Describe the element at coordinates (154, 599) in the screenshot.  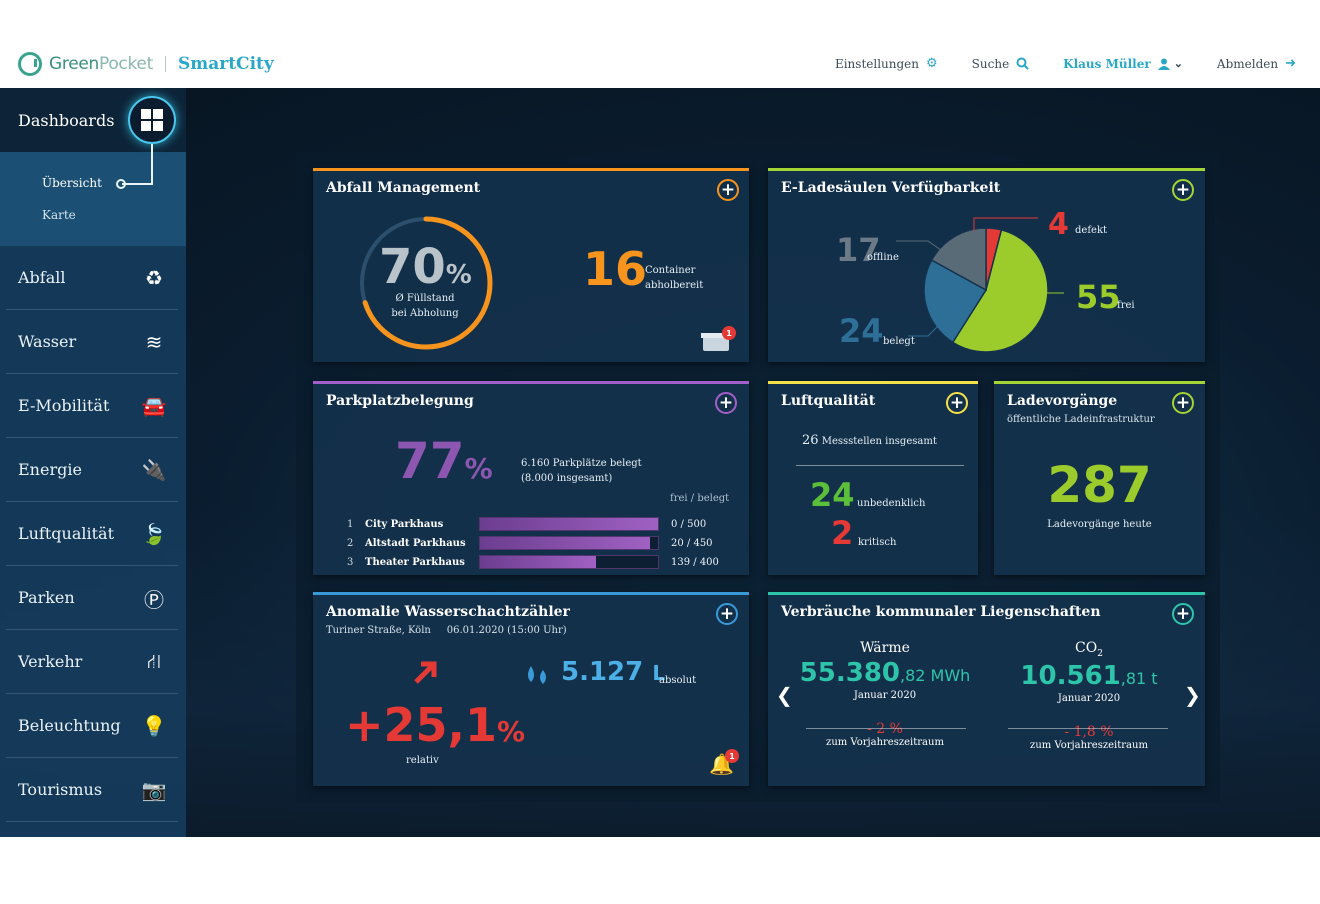
I see `parking-icon: Ⓟ` at that location.